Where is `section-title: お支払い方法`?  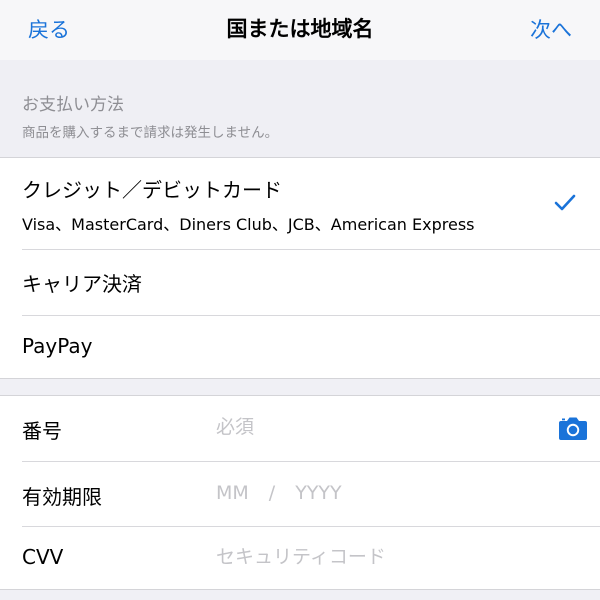 section-title: お支払い方法 is located at coordinates (73, 105).